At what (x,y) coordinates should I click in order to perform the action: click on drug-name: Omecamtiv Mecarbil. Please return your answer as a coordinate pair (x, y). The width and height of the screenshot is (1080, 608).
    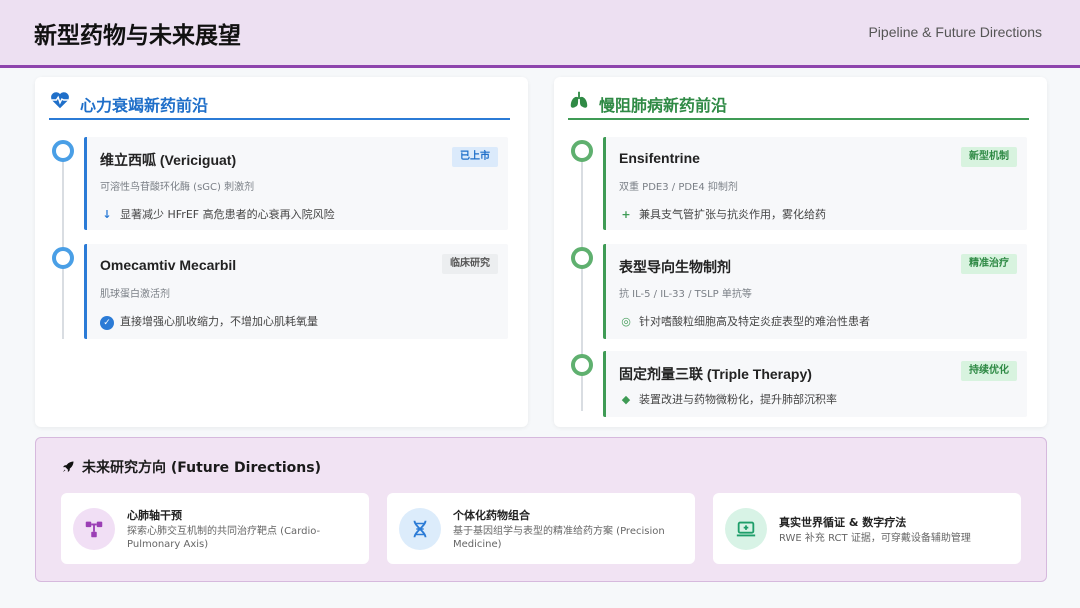
    Looking at the image, I should click on (168, 265).